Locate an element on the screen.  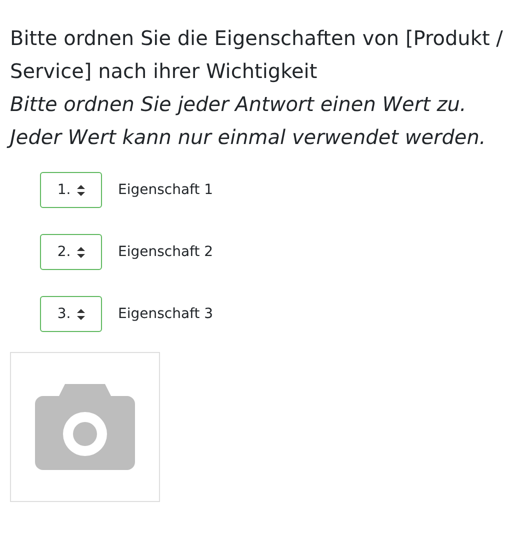
item-label: Eigenschaft 1 is located at coordinates (166, 190).